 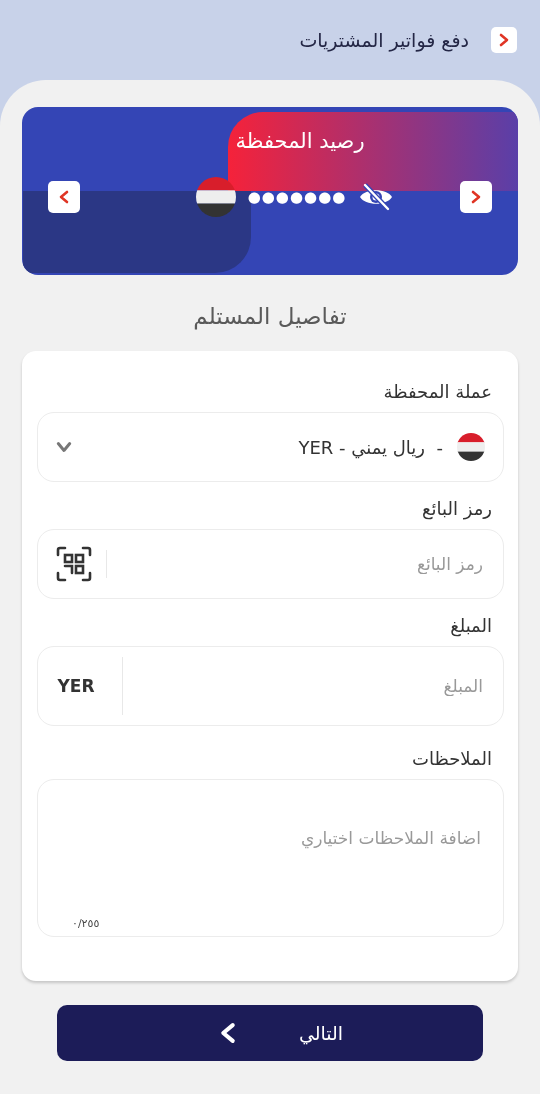 I want to click on next-button: التالي, so click(x=270, y=1033).